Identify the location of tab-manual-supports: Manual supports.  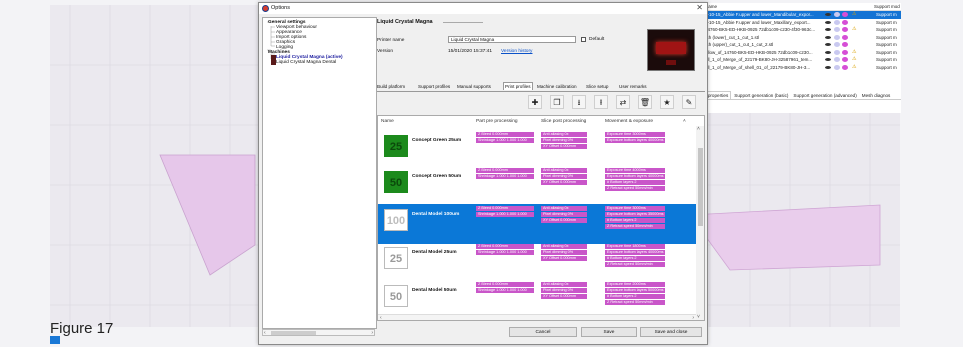
(474, 86).